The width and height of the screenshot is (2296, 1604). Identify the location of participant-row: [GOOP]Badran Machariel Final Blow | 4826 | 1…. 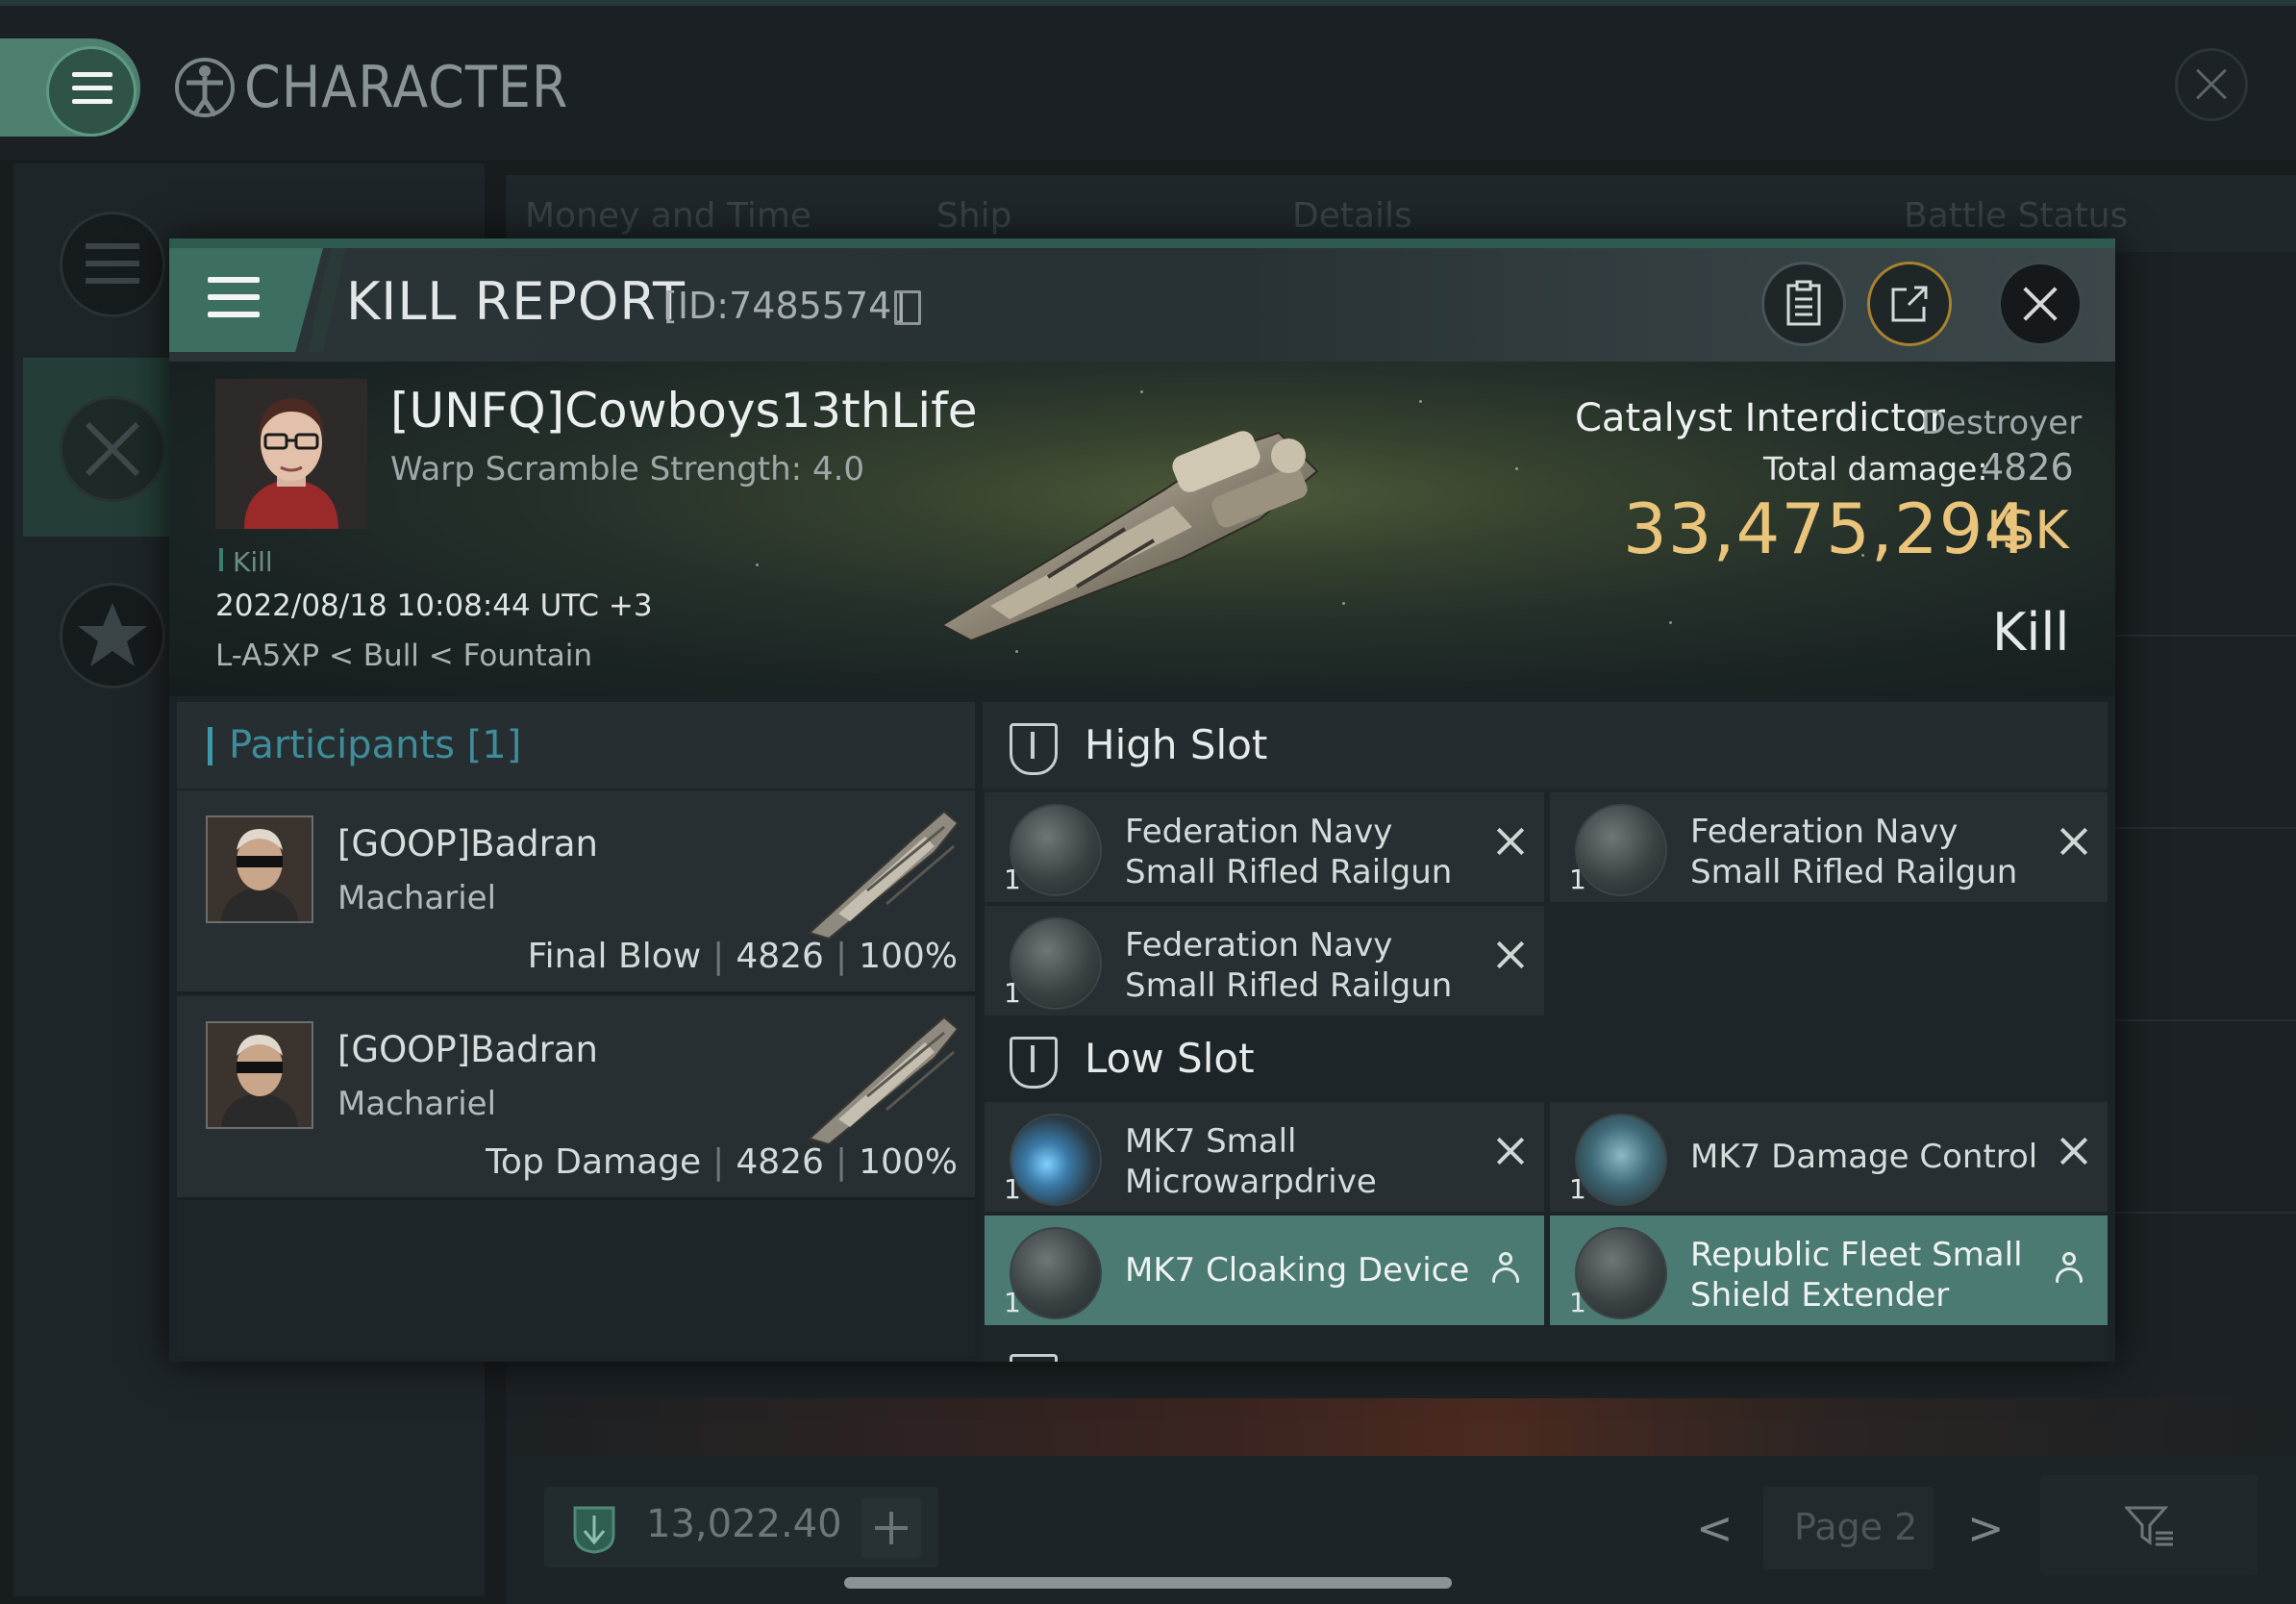
(576, 892).